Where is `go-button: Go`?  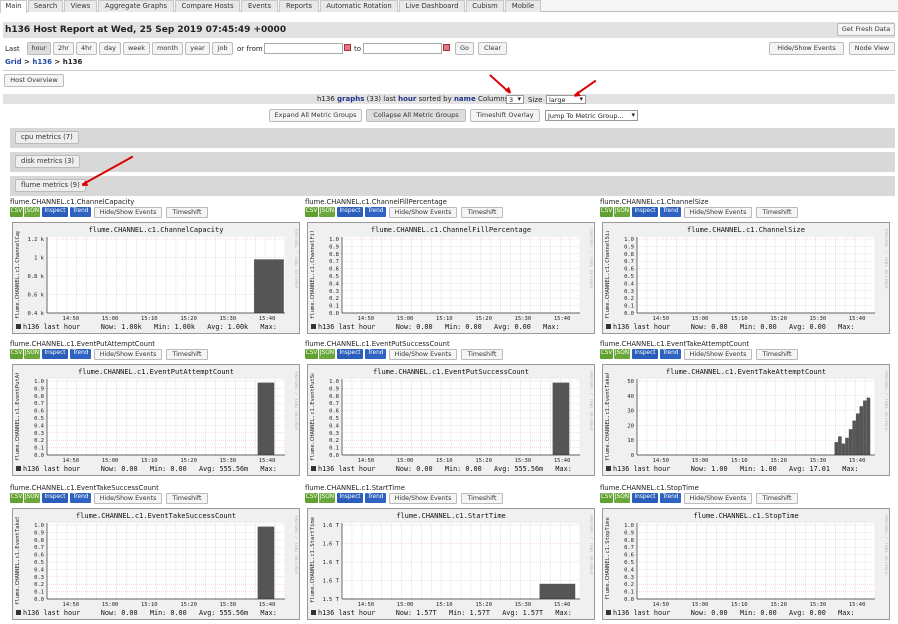
go-button: Go is located at coordinates (464, 48).